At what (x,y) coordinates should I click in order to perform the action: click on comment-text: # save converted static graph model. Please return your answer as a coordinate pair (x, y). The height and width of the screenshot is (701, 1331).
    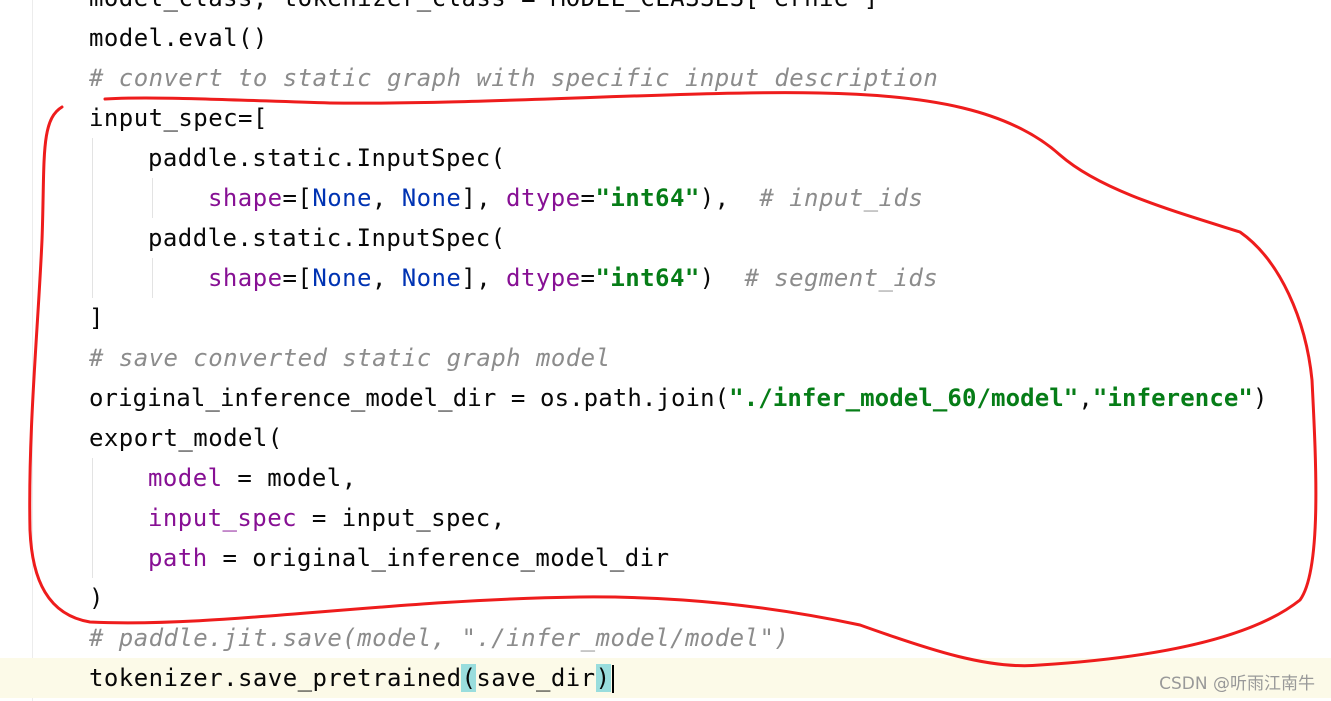
    Looking at the image, I should click on (350, 358).